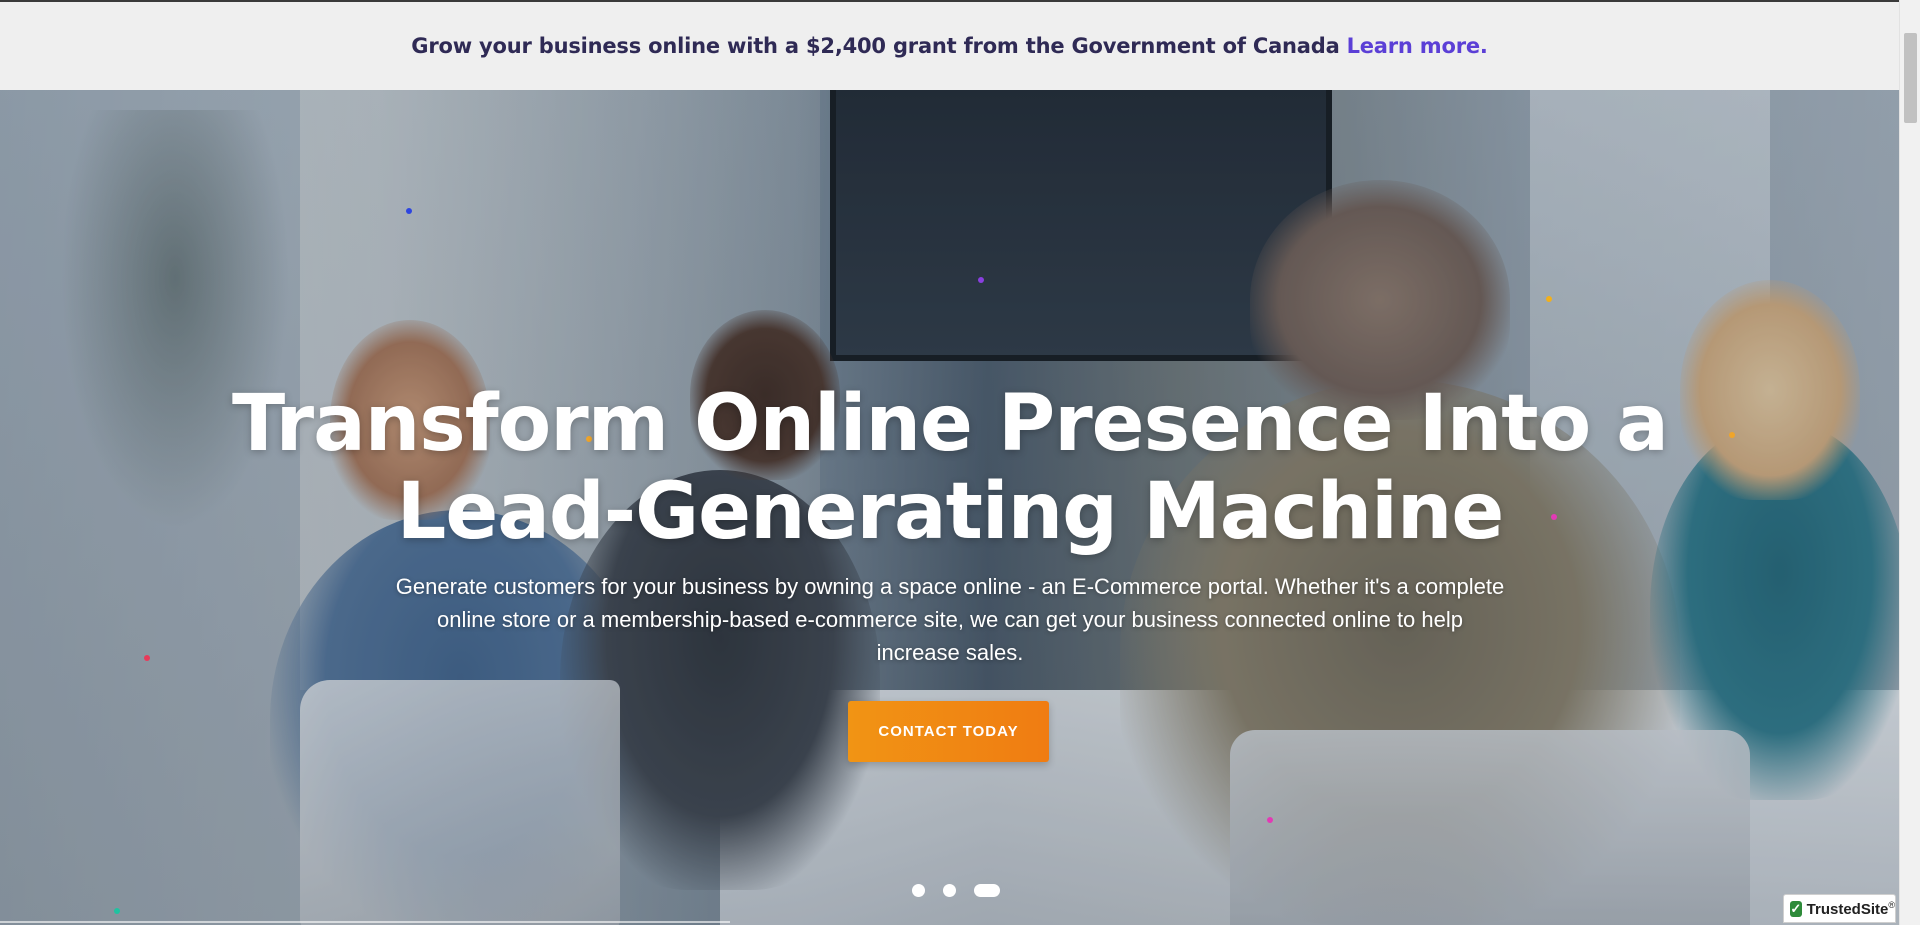  I want to click on contact-today-button: CONTACT TODAY, so click(948, 731).